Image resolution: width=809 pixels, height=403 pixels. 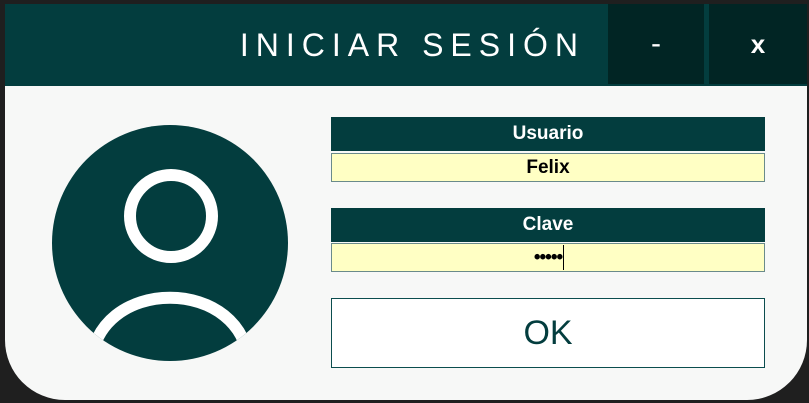 What do you see at coordinates (563, 257) in the screenshot?
I see `text-caret` at bounding box center [563, 257].